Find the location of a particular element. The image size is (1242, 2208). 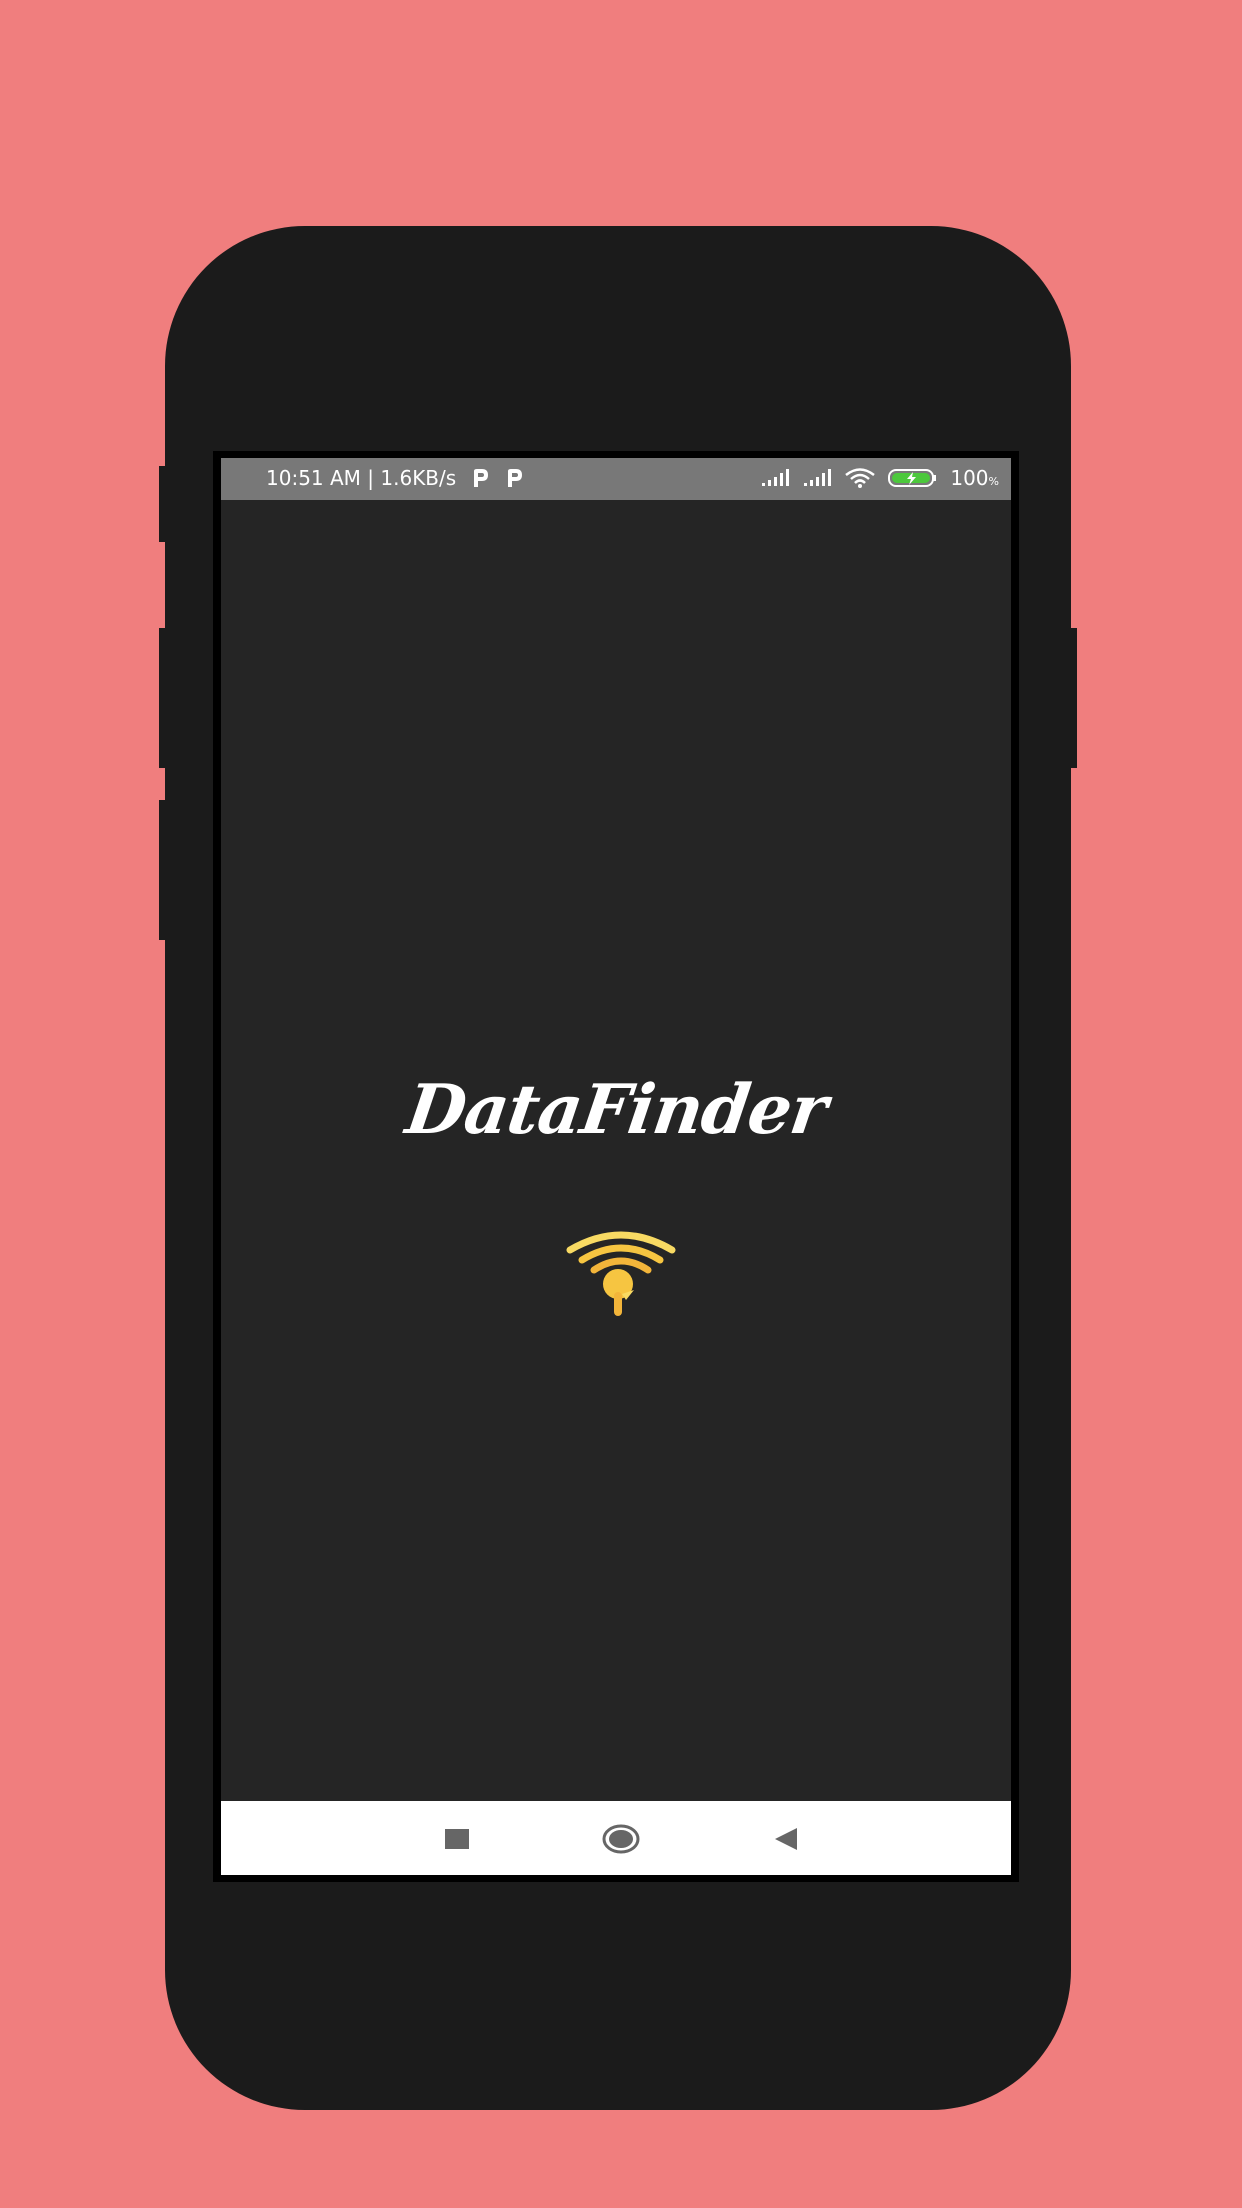

battery-percent: 100% is located at coordinates (974, 478).